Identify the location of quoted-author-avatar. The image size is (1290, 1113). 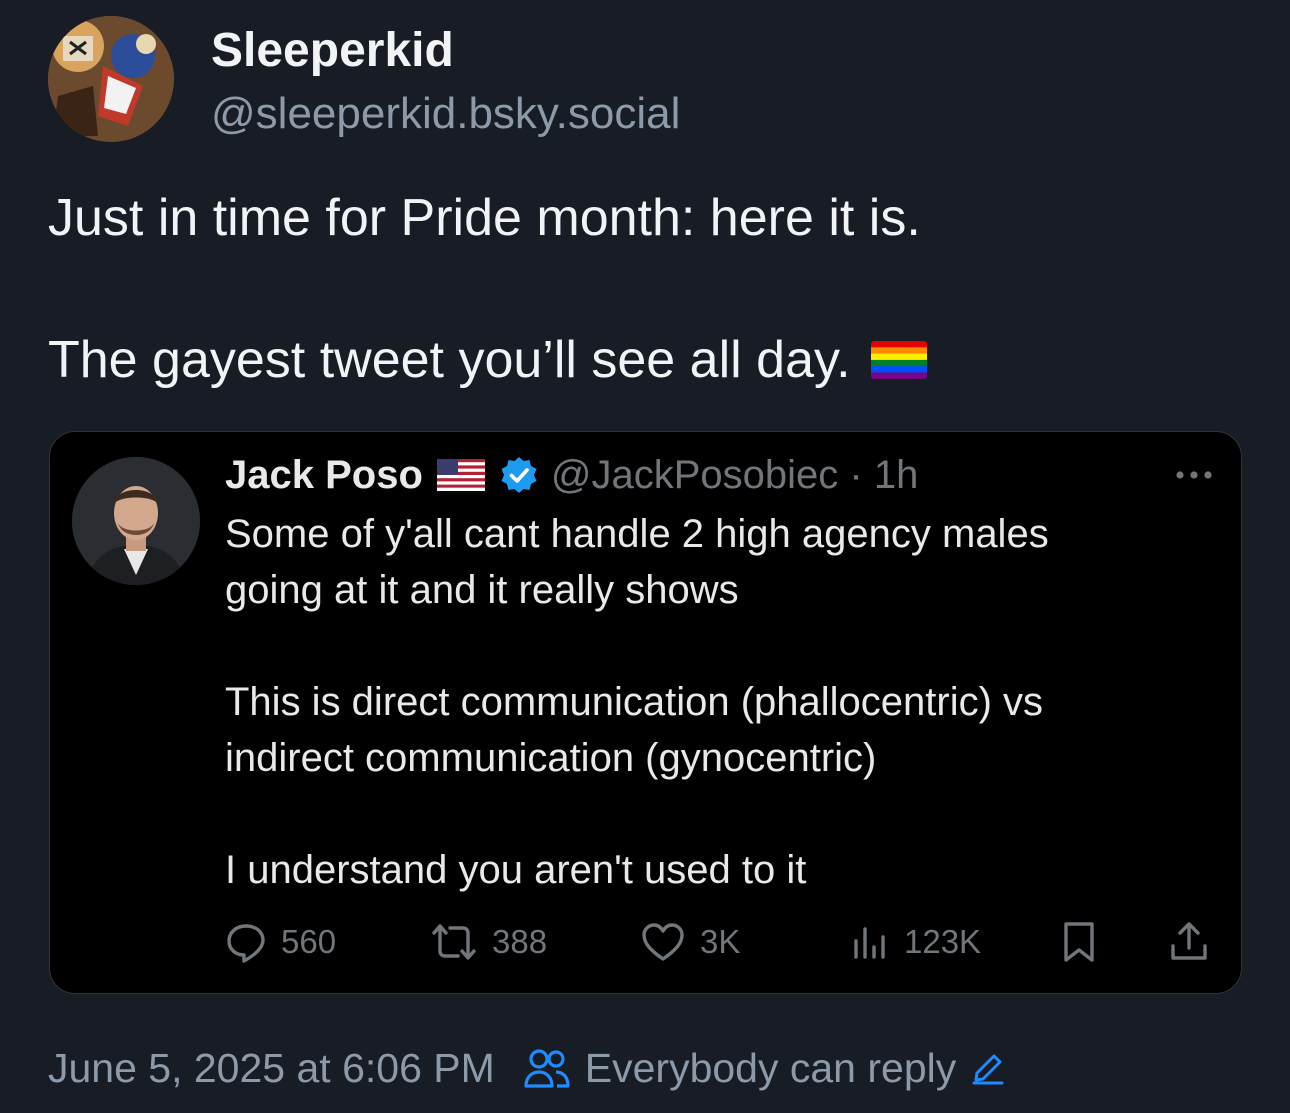
(136, 521).